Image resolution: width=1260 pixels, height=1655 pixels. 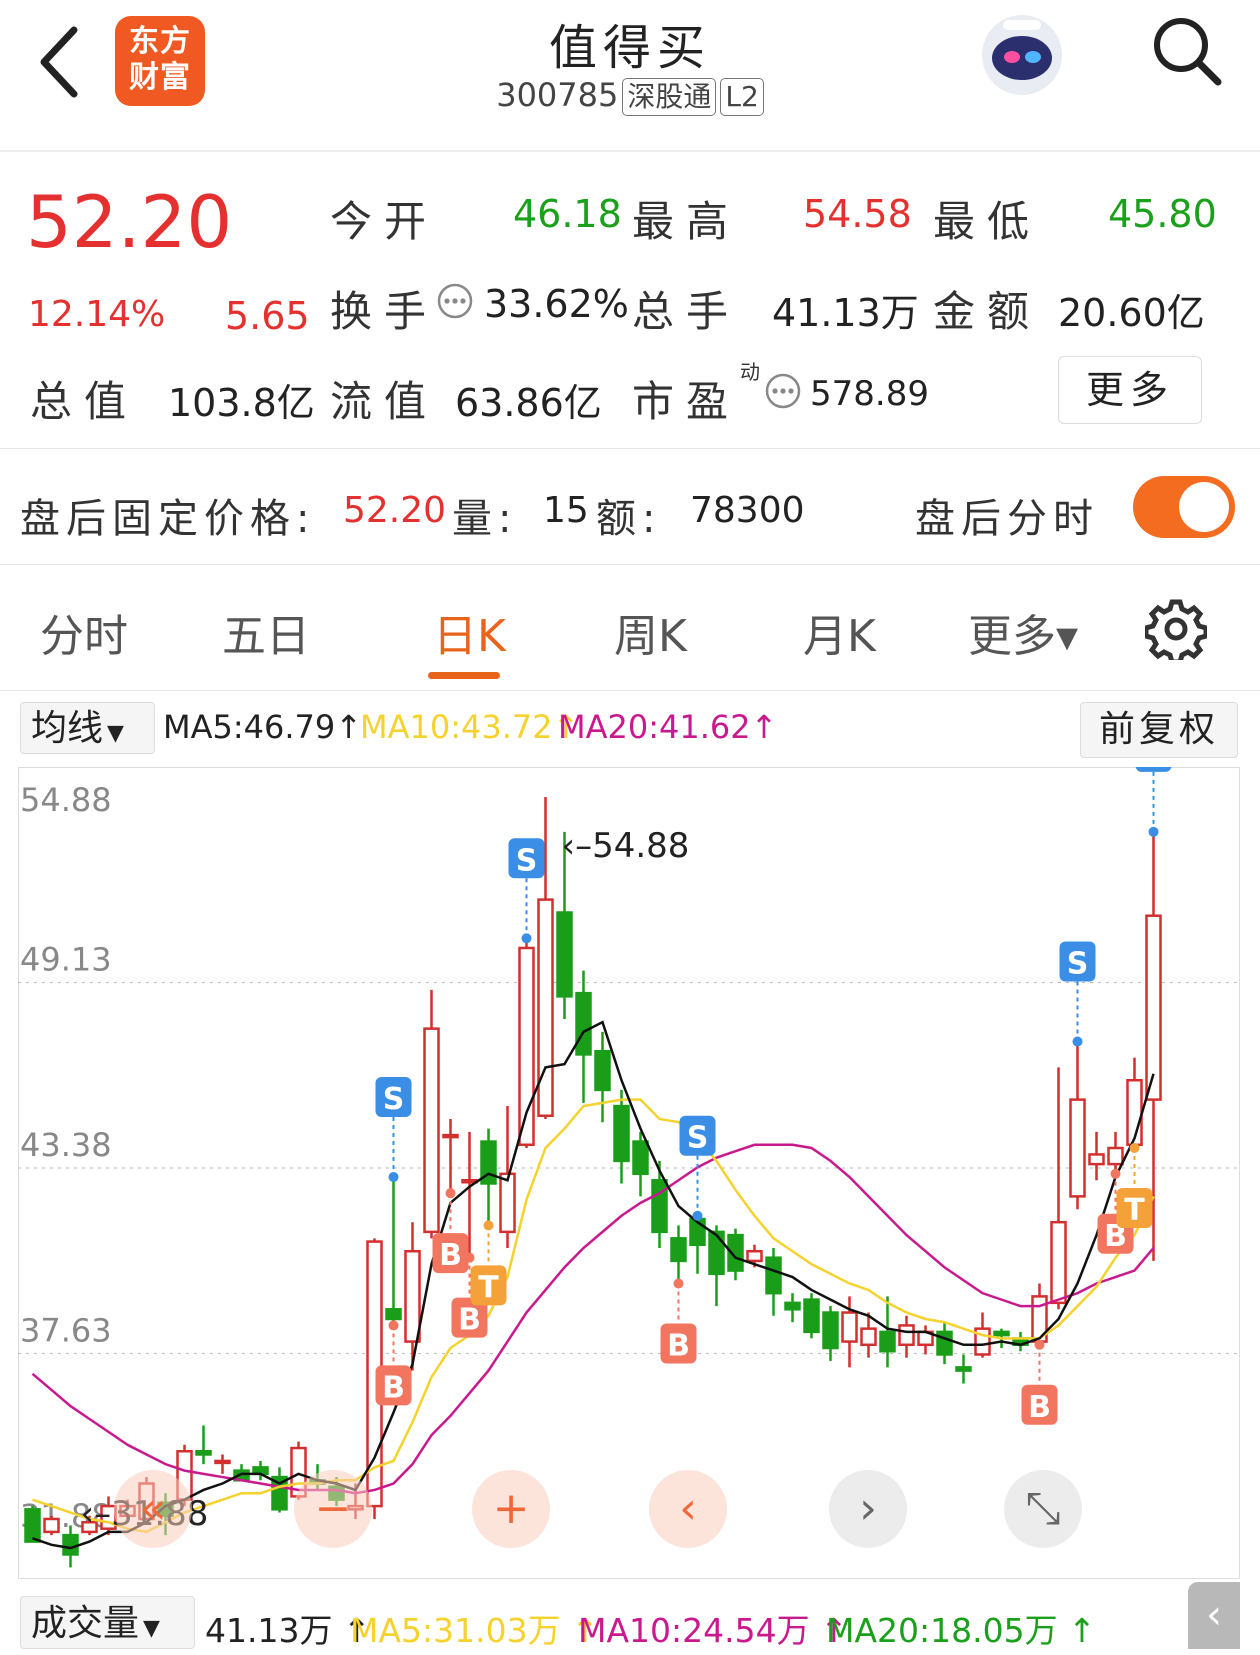 I want to click on volume-label: 总手, so click(x=686, y=311).